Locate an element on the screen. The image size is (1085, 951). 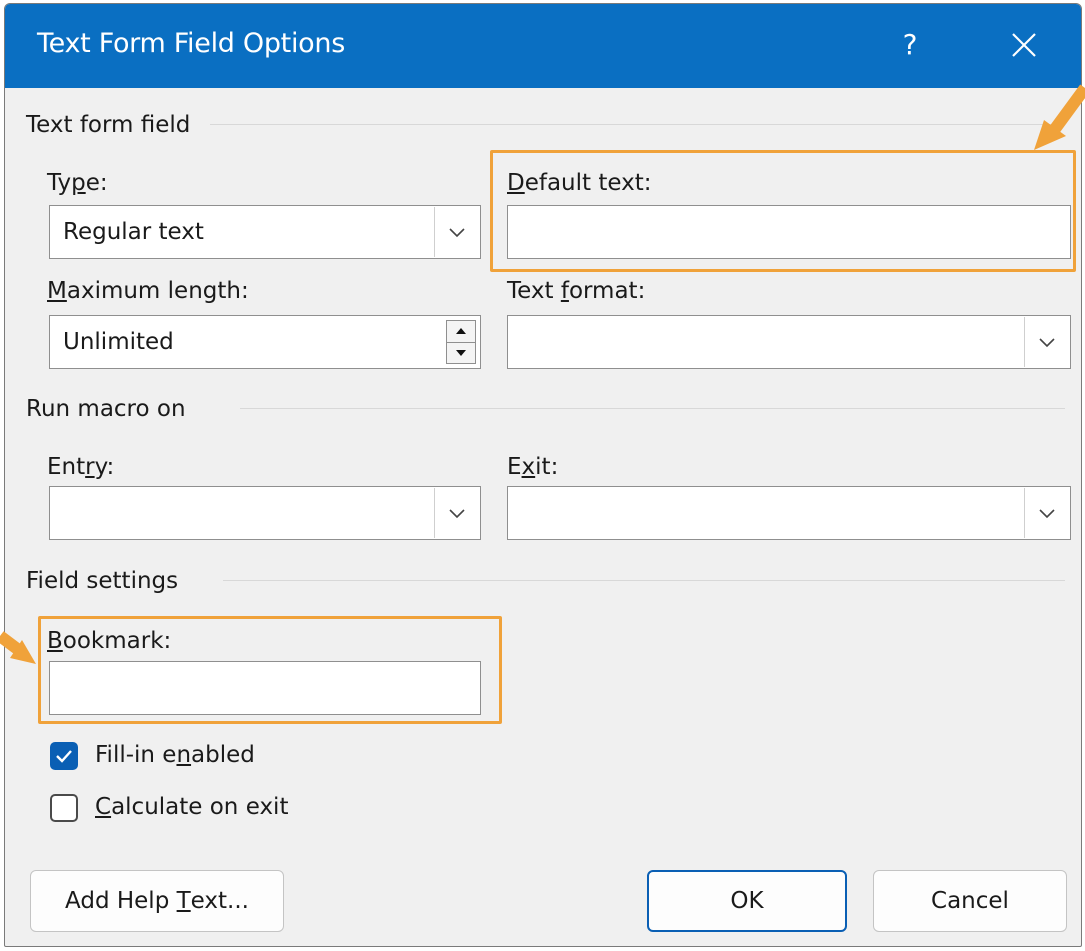
arrow-right-top-icon is located at coordinates (1059, 117).